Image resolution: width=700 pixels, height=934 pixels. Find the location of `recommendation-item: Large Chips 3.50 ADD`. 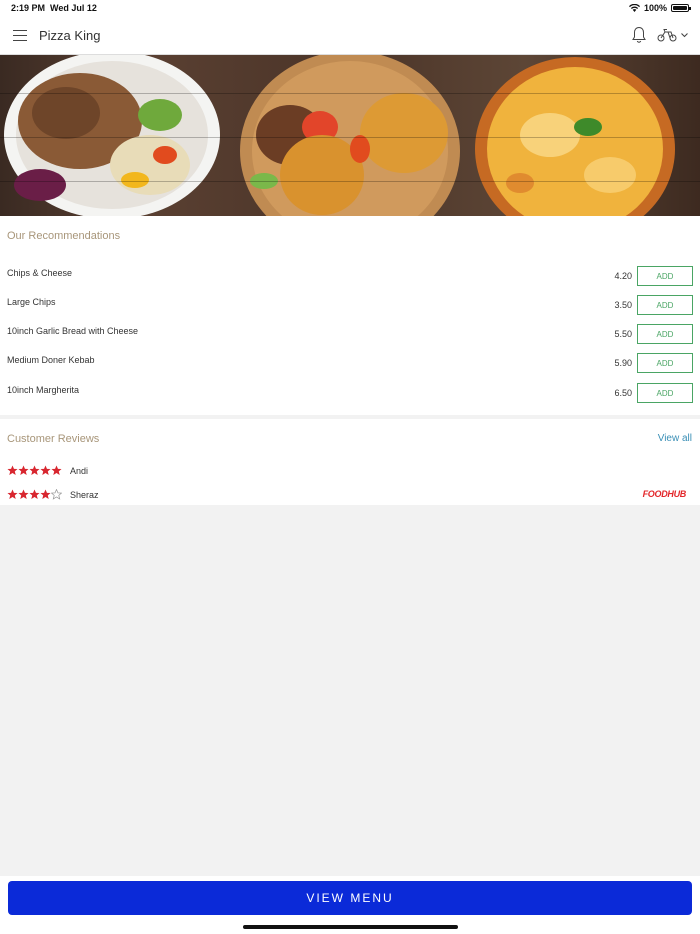

recommendation-item: Large Chips 3.50 ADD is located at coordinates (350, 307).